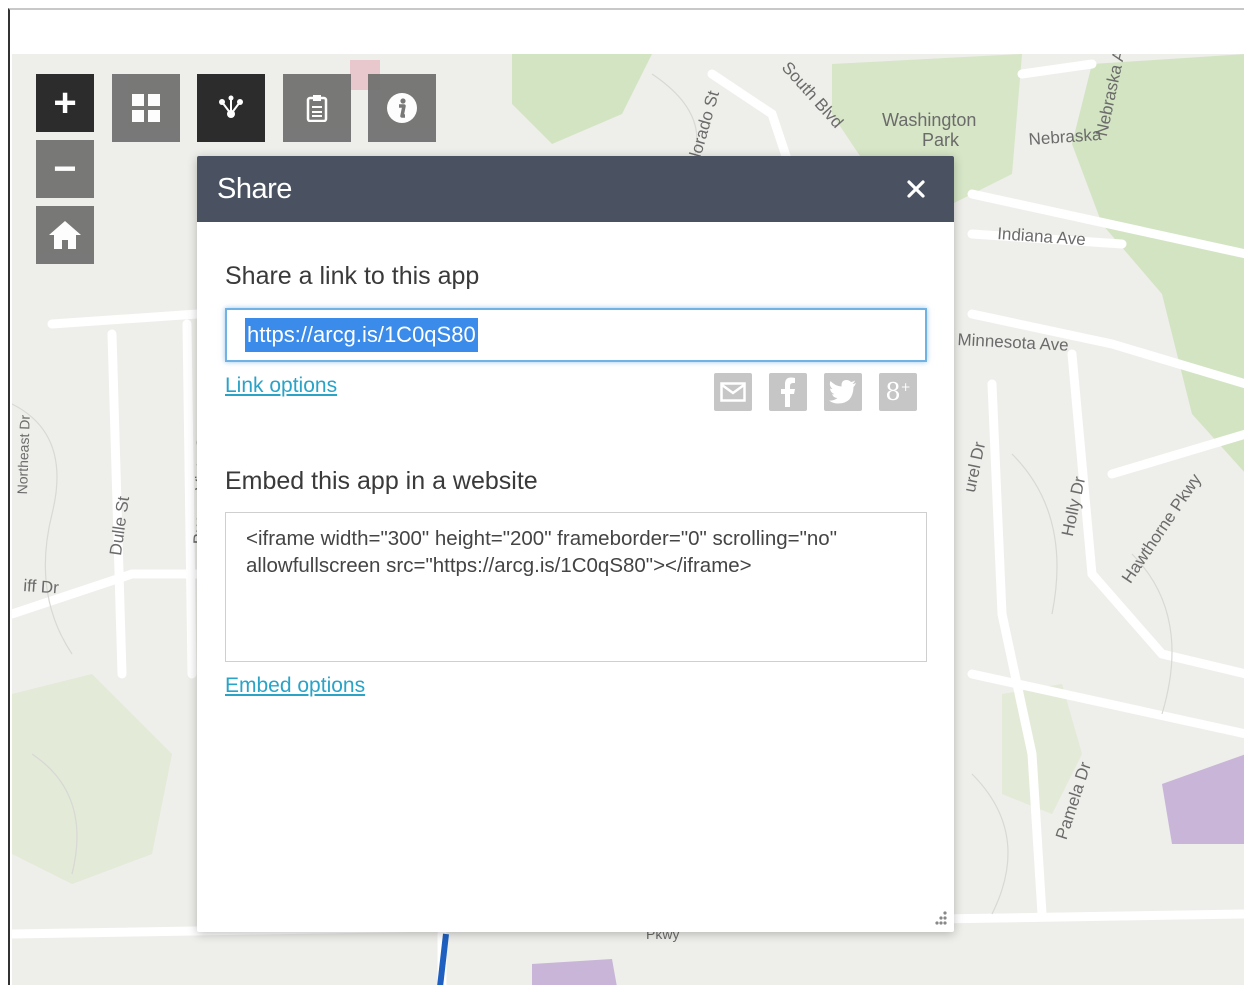 The width and height of the screenshot is (1244, 985). I want to click on home-icon, so click(65, 235).